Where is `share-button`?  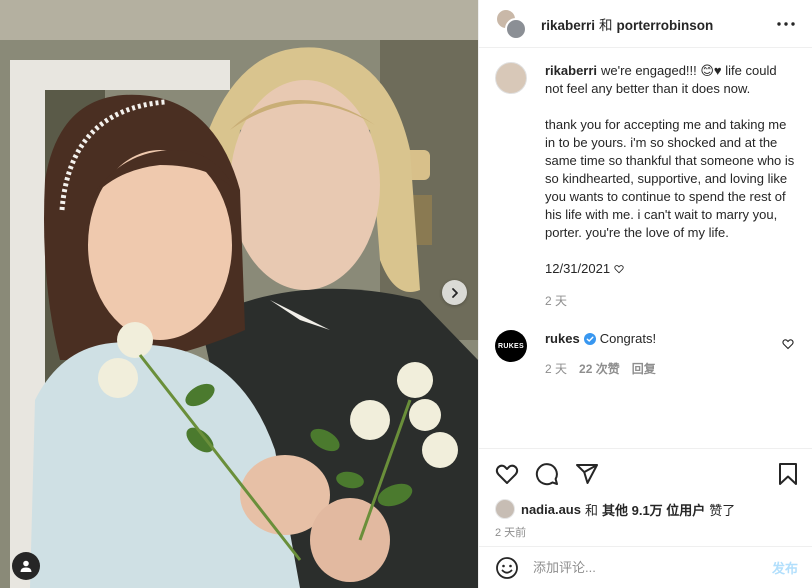 share-button is located at coordinates (587, 474).